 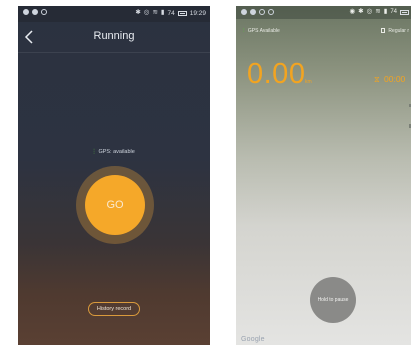 What do you see at coordinates (308, 82) in the screenshot?
I see `distance-unit: km` at bounding box center [308, 82].